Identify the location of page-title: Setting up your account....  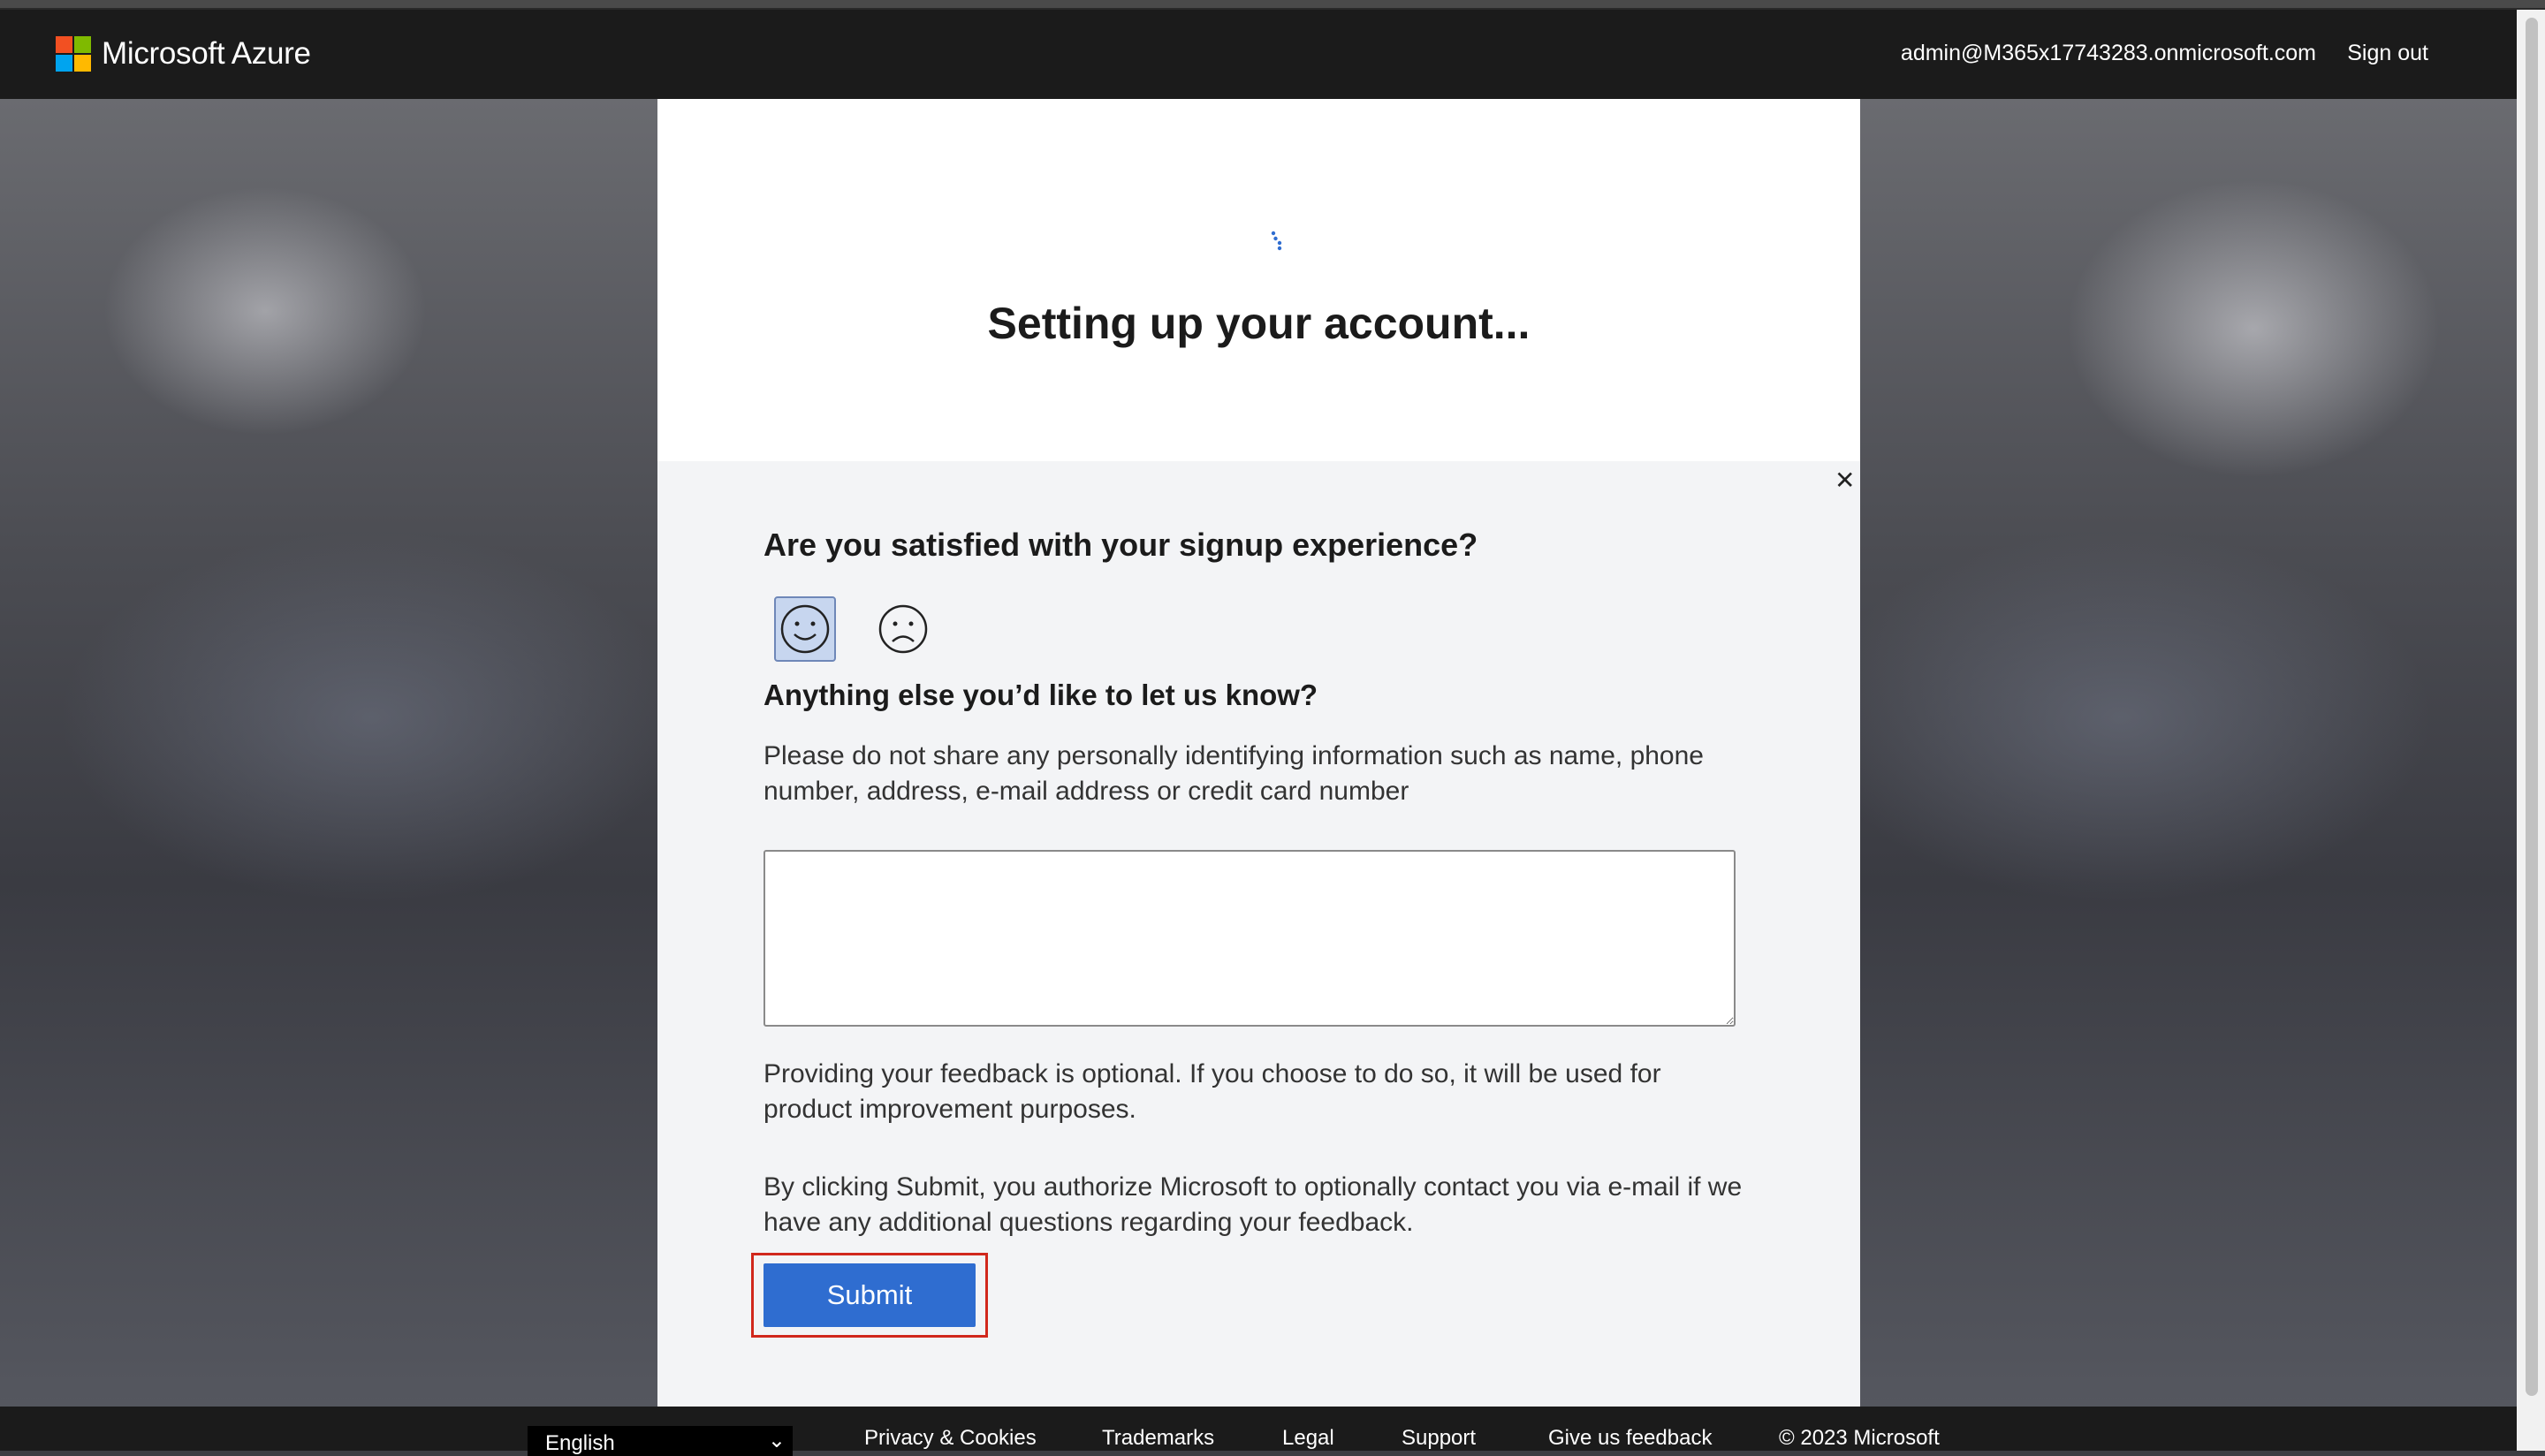
(1259, 324).